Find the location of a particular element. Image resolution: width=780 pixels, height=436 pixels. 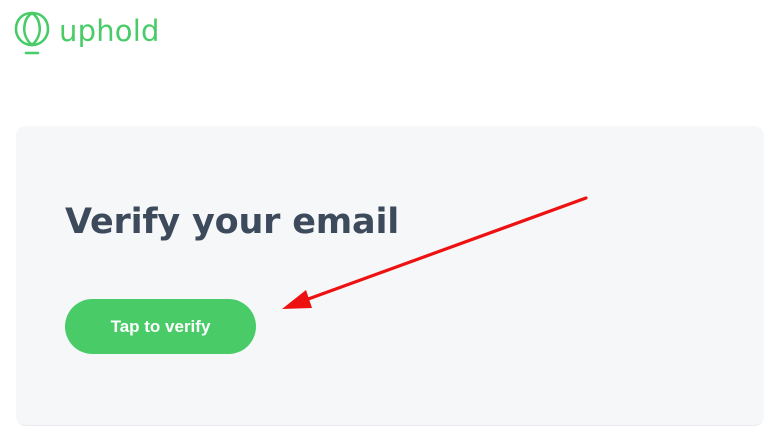

header: uphold is located at coordinates (87, 33).